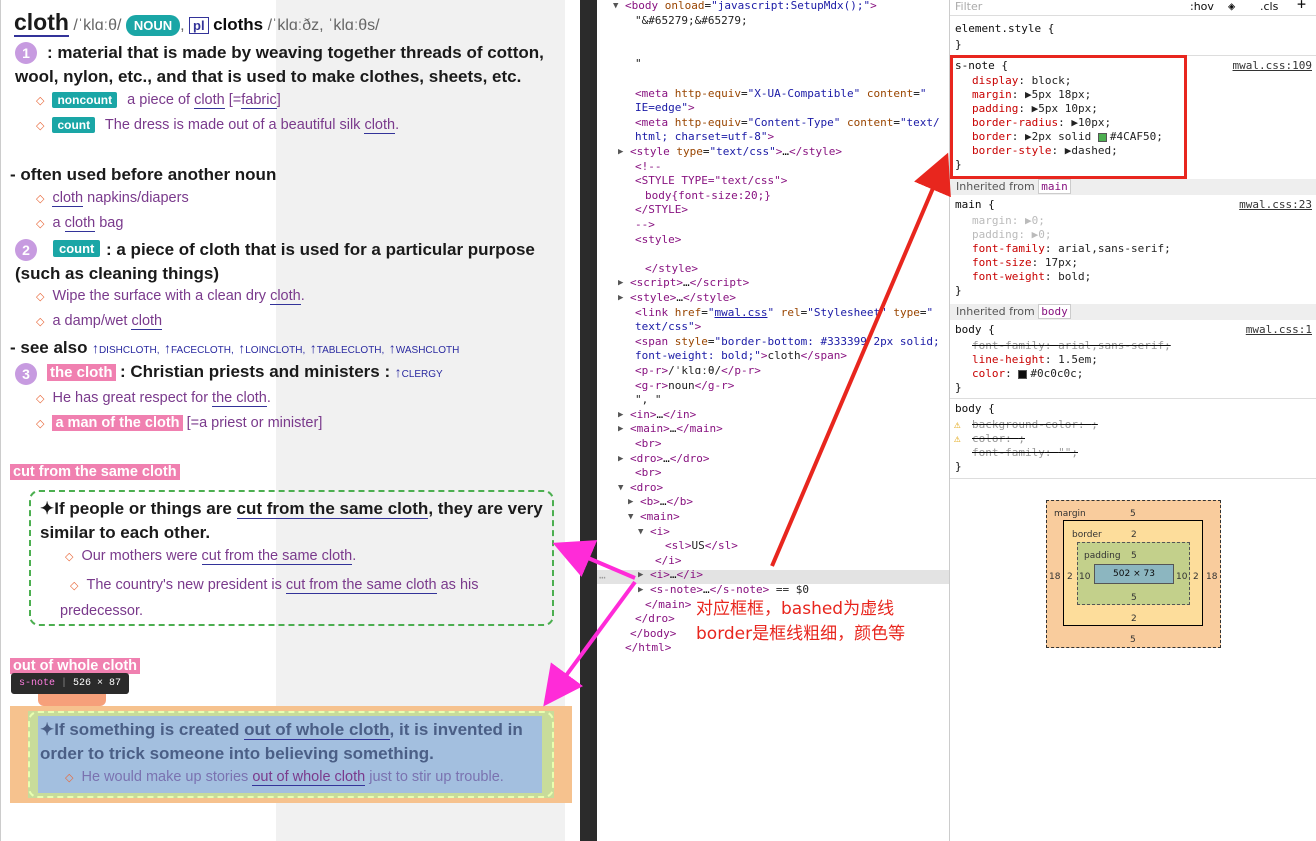  Describe the element at coordinates (590, 643) in the screenshot. I see `arrow-to-phrase2` at that location.